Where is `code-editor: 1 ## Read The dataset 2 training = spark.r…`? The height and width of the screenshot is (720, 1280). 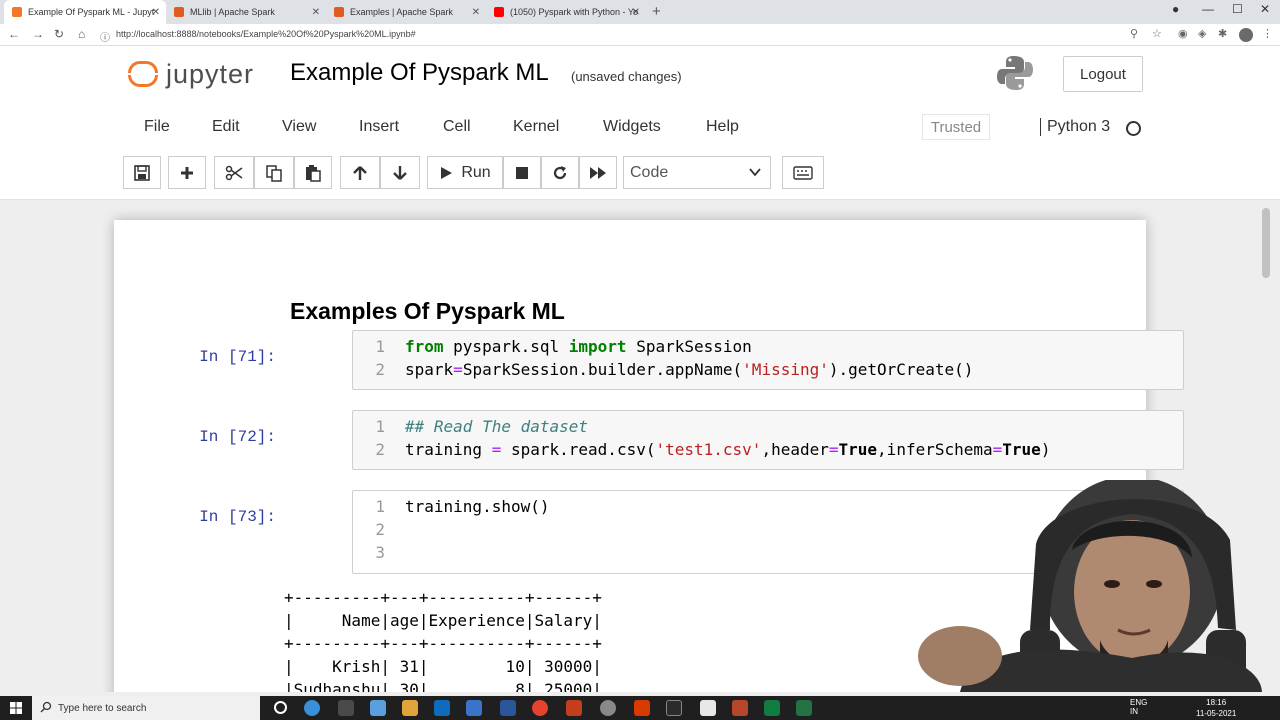 code-editor: 1 ## Read The dataset 2 training = spark.r… is located at coordinates (768, 440).